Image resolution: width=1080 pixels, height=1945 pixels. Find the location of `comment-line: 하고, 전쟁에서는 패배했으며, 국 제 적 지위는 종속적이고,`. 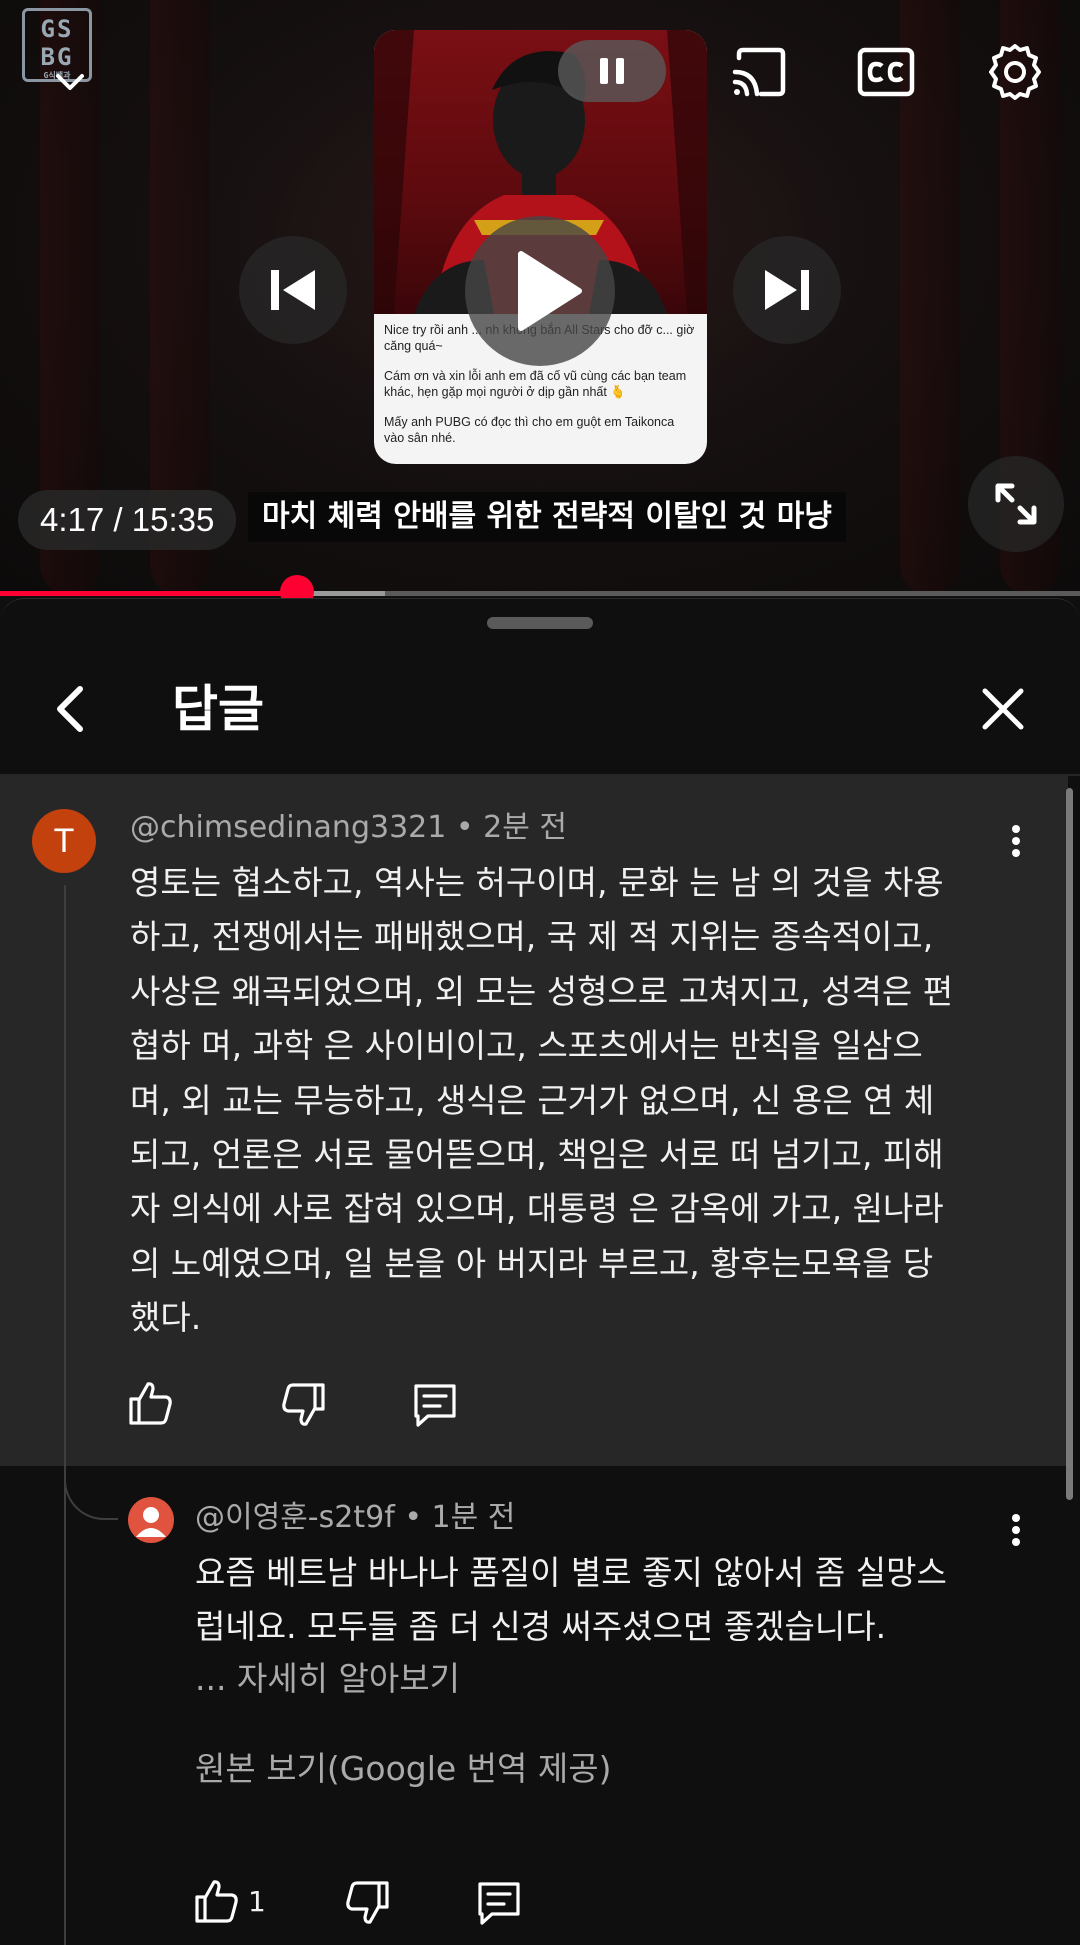

comment-line: 하고, 전쟁에서는 패배했으며, 국 제 적 지위는 종속적이고, is located at coordinates (532, 937).